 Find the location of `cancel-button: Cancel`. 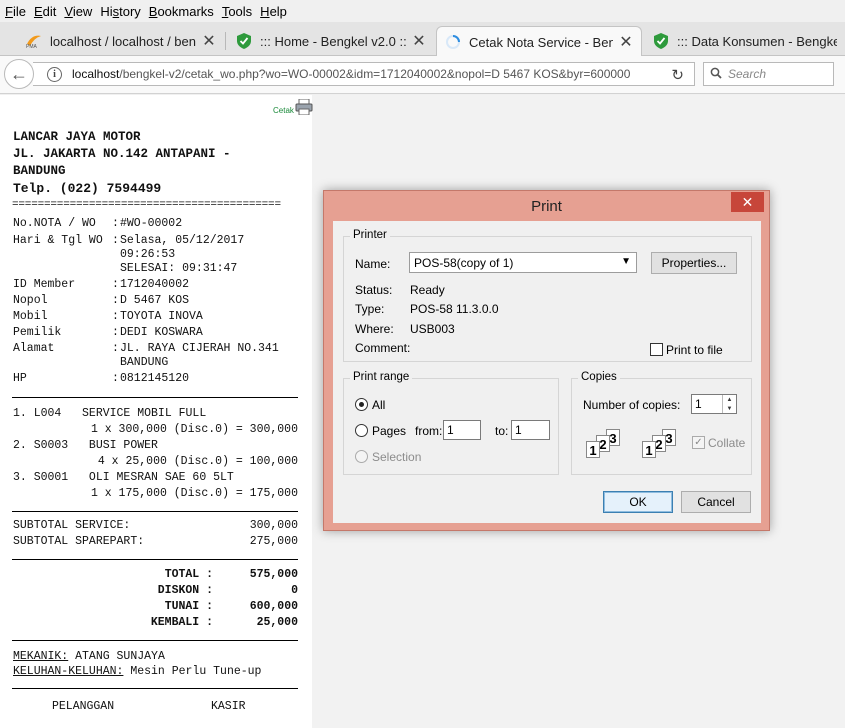

cancel-button: Cancel is located at coordinates (716, 502).